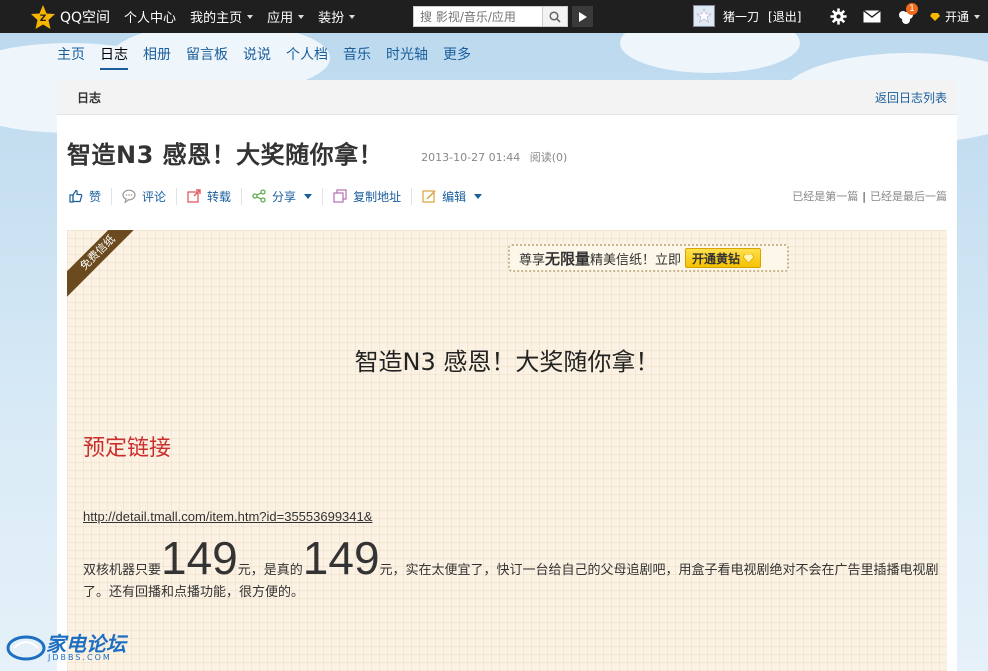 The width and height of the screenshot is (988, 671). Describe the element at coordinates (429, 196) in the screenshot. I see `edit-pencil-icon` at that location.